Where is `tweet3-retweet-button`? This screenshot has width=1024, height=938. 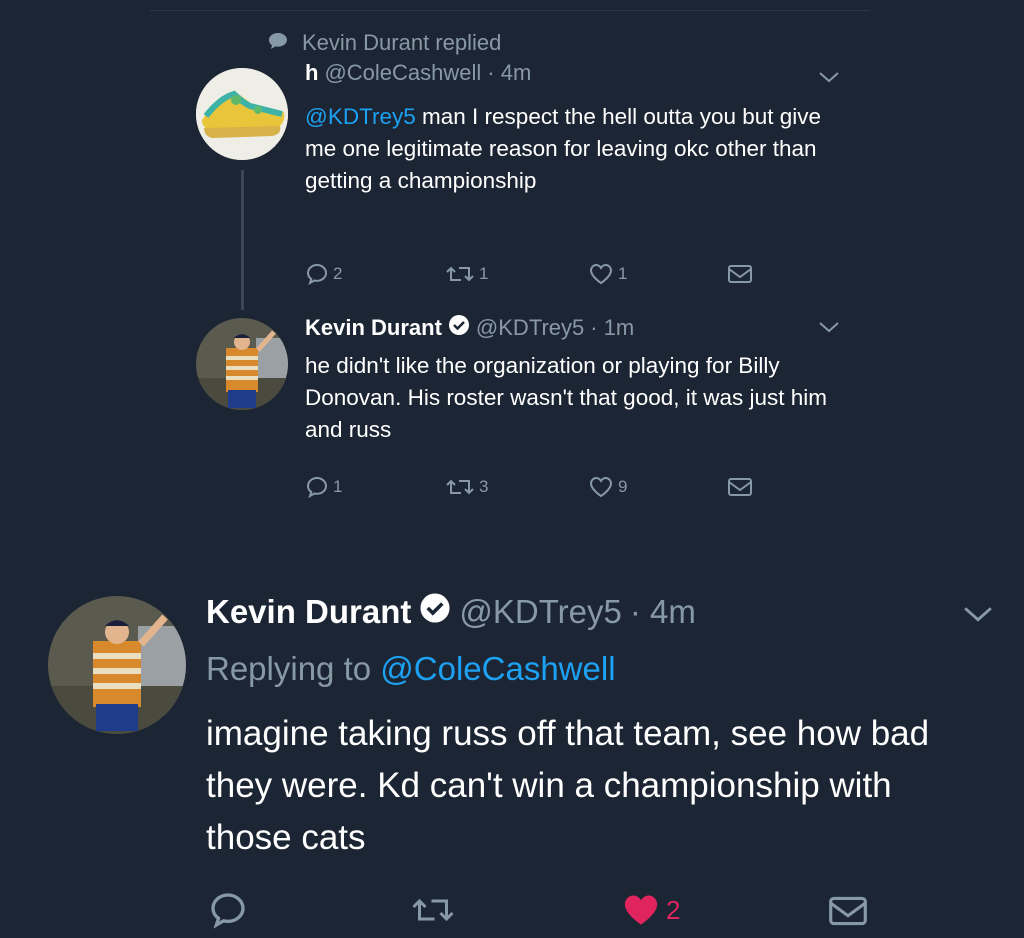 tweet3-retweet-button is located at coordinates (433, 910).